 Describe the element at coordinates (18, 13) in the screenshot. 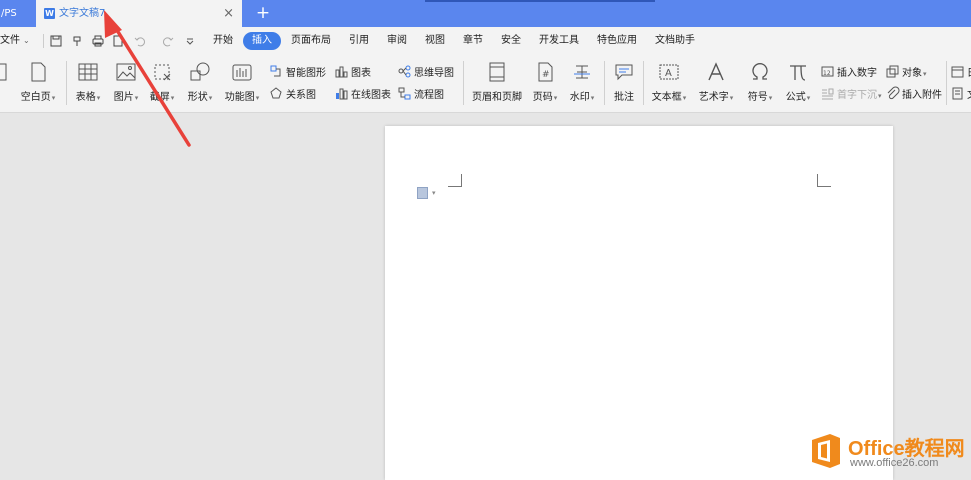

I see `wps-home-tab: /PS` at that location.